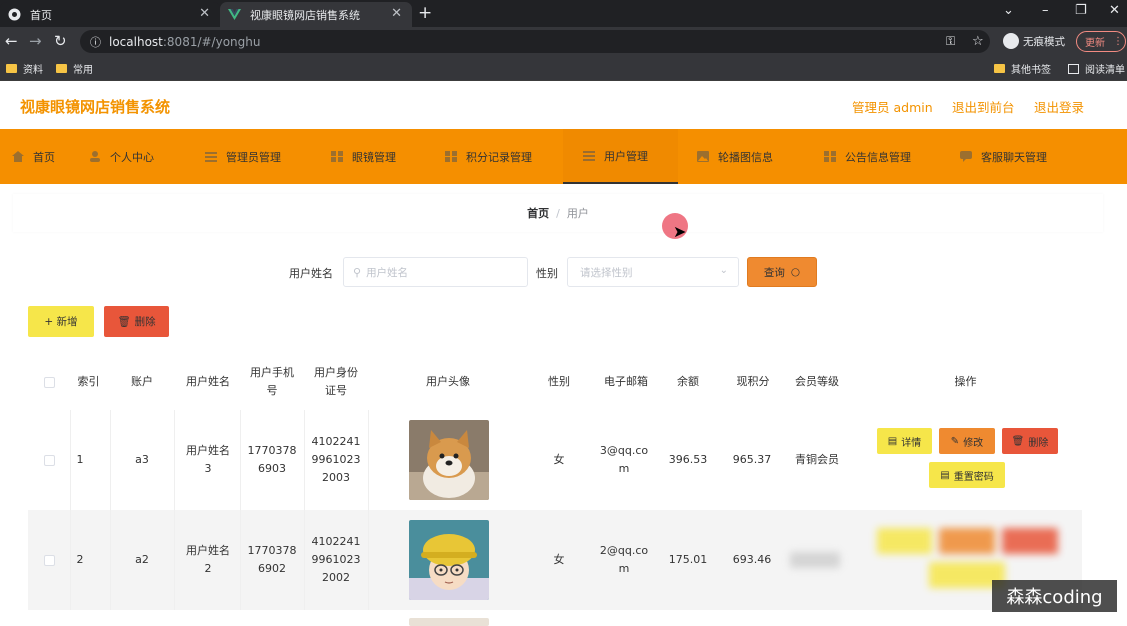 This screenshot has height=626, width=1127. I want to click on delete-button: 🗑 删除, so click(1030, 441).